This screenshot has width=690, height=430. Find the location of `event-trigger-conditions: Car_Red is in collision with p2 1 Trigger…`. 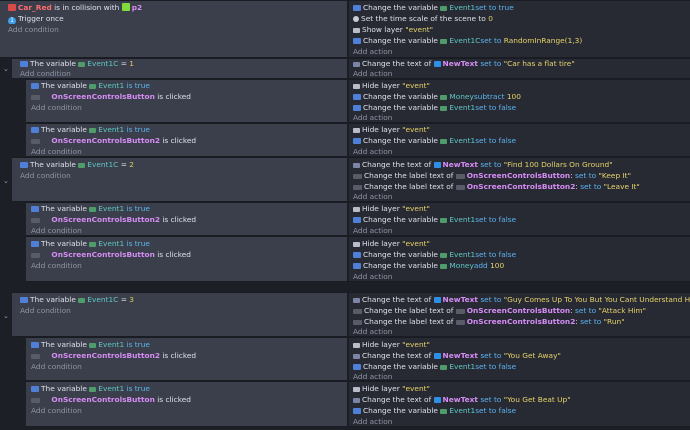

event-trigger-conditions: Car_Red is in collision with p2 1 Trigger… is located at coordinates (174, 29).